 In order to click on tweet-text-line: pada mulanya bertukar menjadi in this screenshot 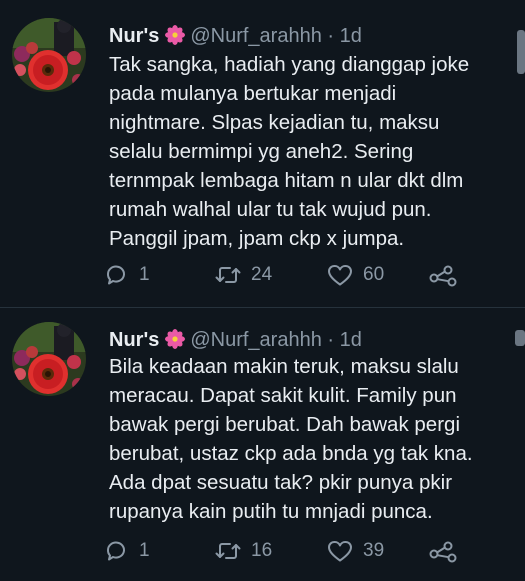, I will do `click(253, 93)`.